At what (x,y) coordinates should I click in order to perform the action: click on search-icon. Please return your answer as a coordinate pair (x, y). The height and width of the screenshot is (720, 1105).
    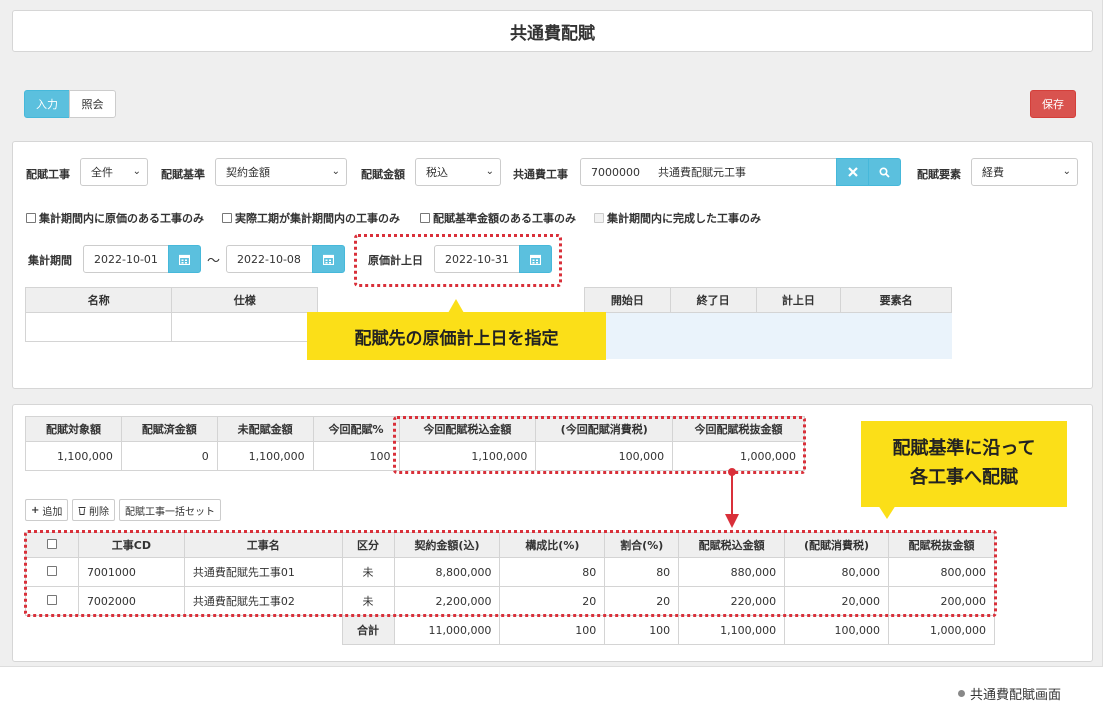
    Looking at the image, I should click on (884, 172).